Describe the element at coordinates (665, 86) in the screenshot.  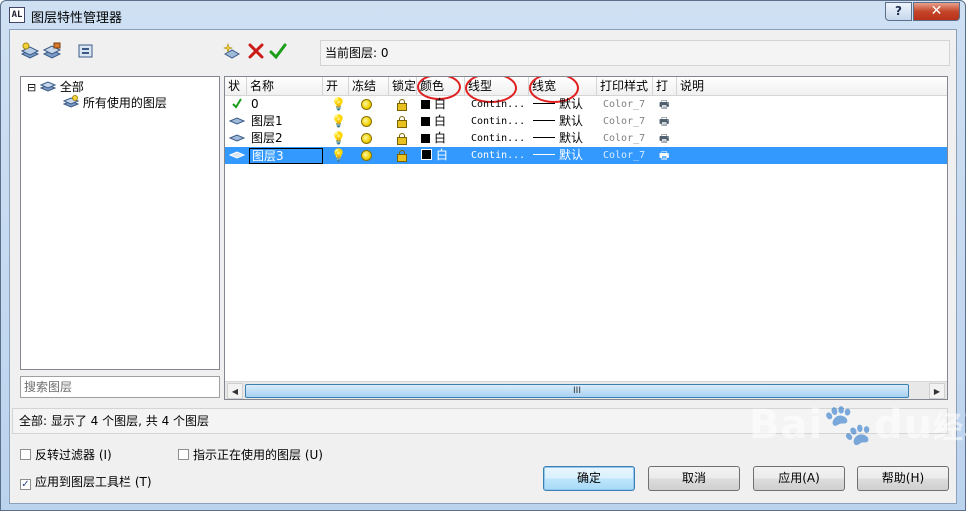
I see `col-plot: 打` at that location.